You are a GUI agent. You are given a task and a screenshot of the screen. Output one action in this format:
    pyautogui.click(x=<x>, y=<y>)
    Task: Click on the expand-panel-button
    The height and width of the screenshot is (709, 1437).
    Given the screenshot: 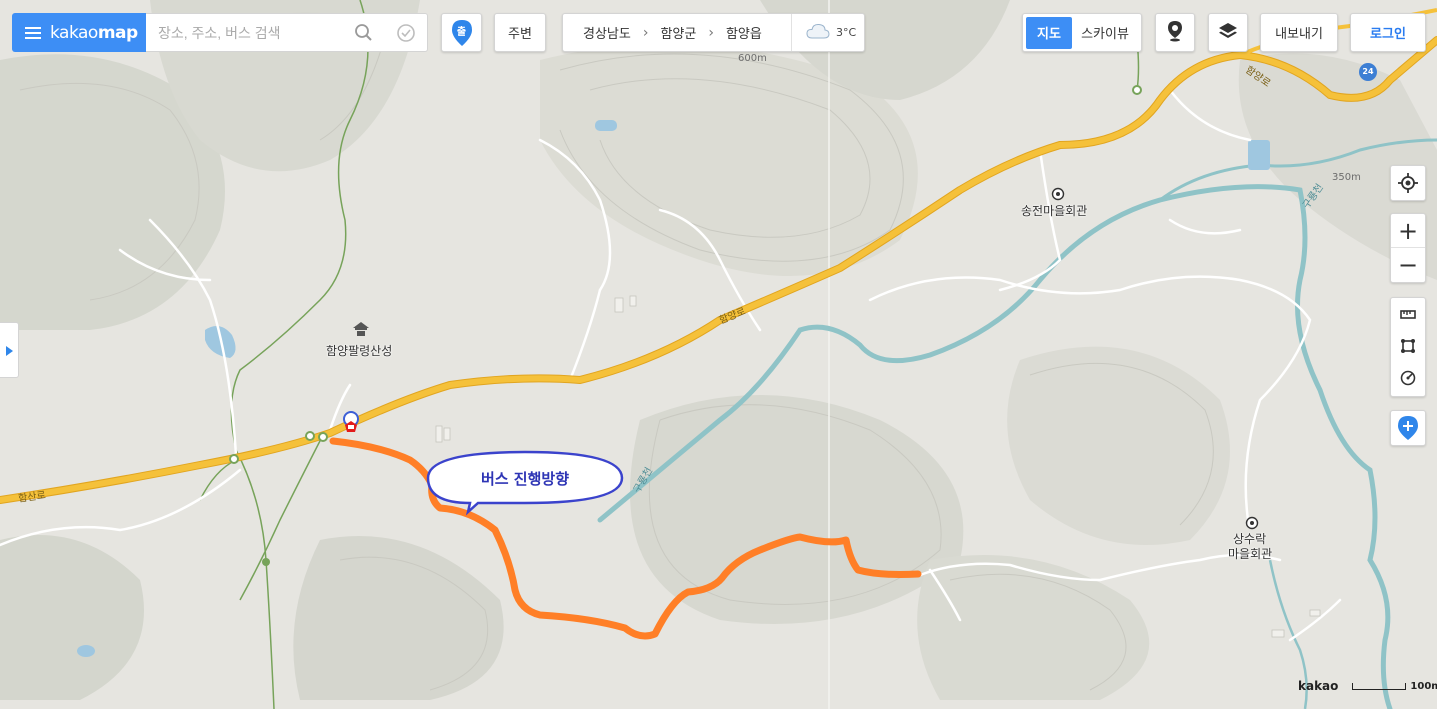 What is the action you would take?
    pyautogui.click(x=9, y=350)
    